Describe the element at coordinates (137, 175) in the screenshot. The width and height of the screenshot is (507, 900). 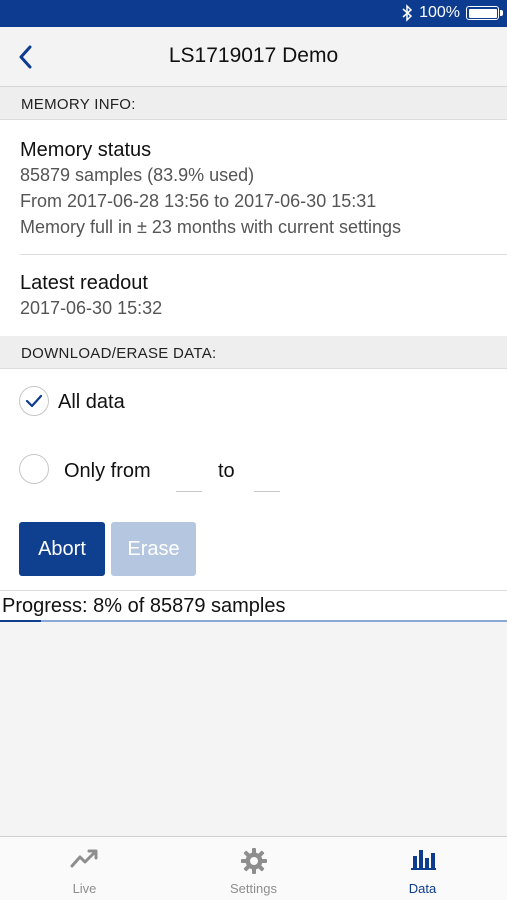
I see `memory-samples: 85879 samples (83.9% used)` at that location.